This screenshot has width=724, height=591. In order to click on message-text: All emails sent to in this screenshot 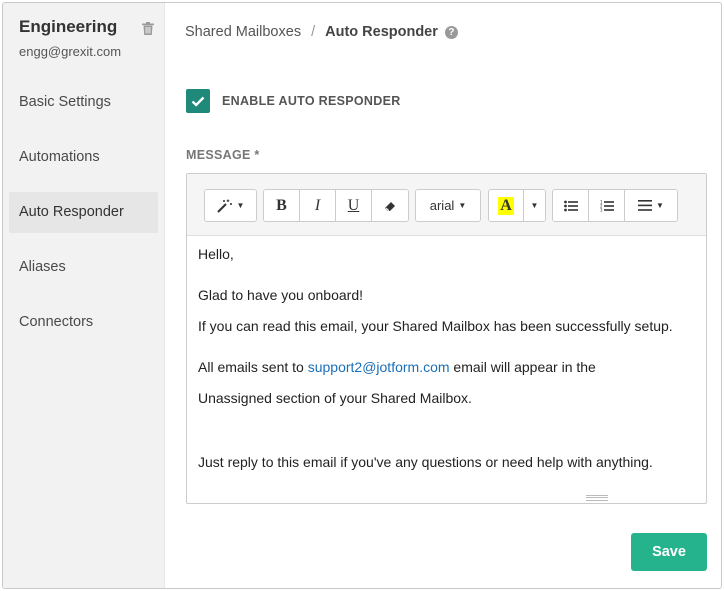, I will do `click(253, 367)`.